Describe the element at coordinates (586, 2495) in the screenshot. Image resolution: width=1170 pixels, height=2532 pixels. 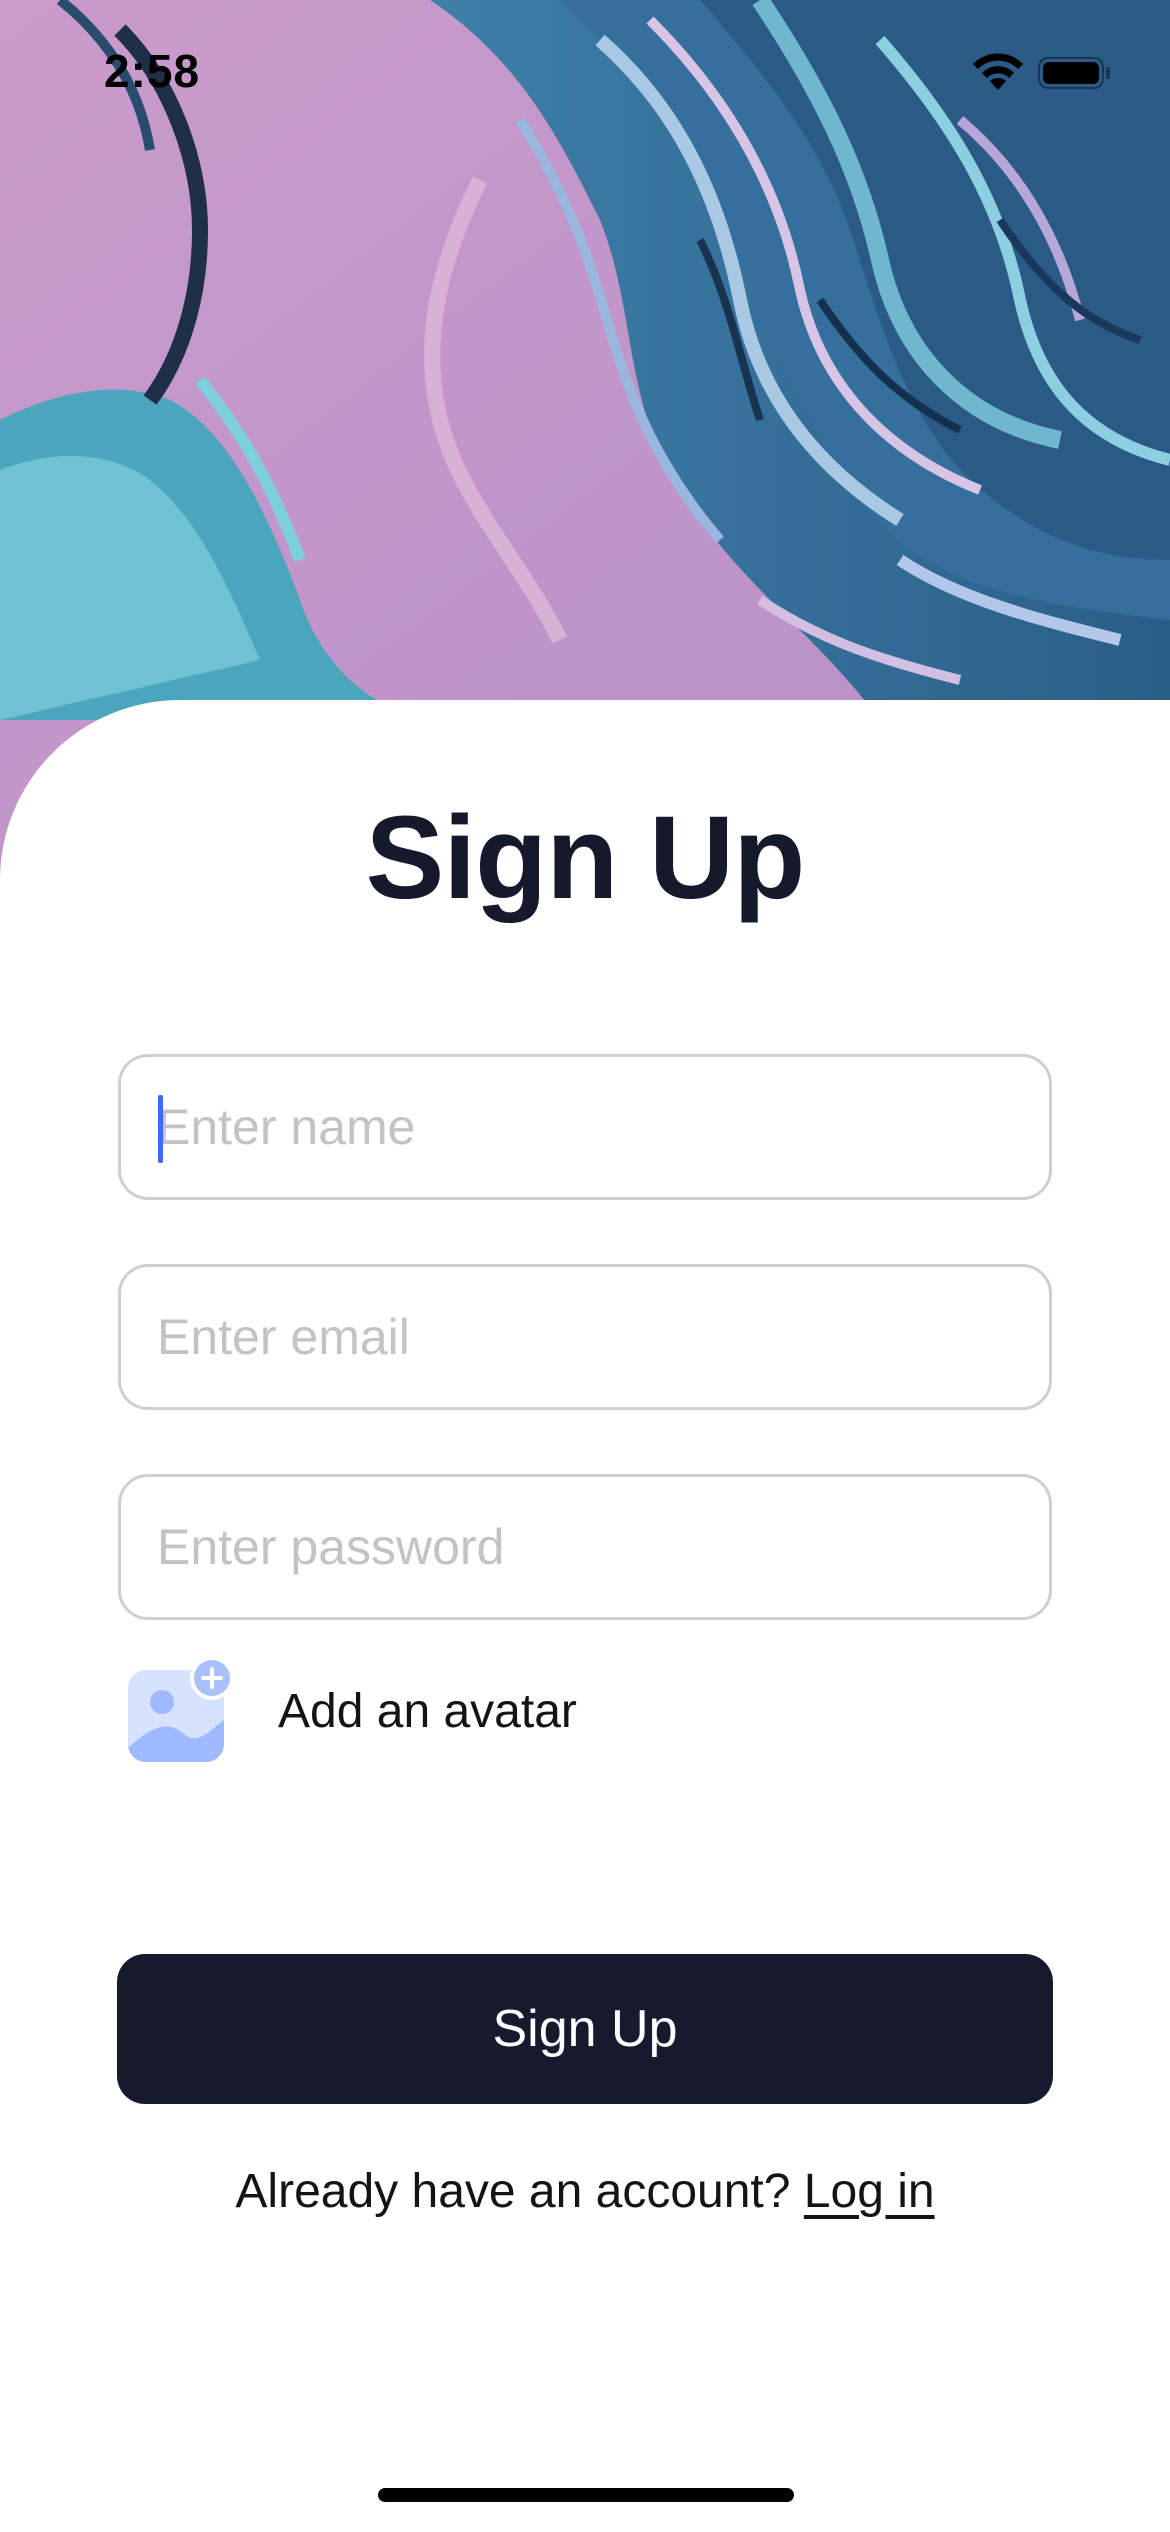
I see `home-indicator` at that location.